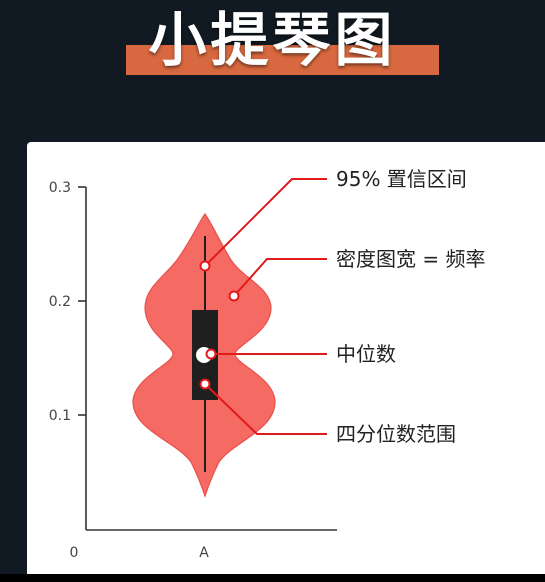  I want to click on y-tick-label: 0.1, so click(60, 416).